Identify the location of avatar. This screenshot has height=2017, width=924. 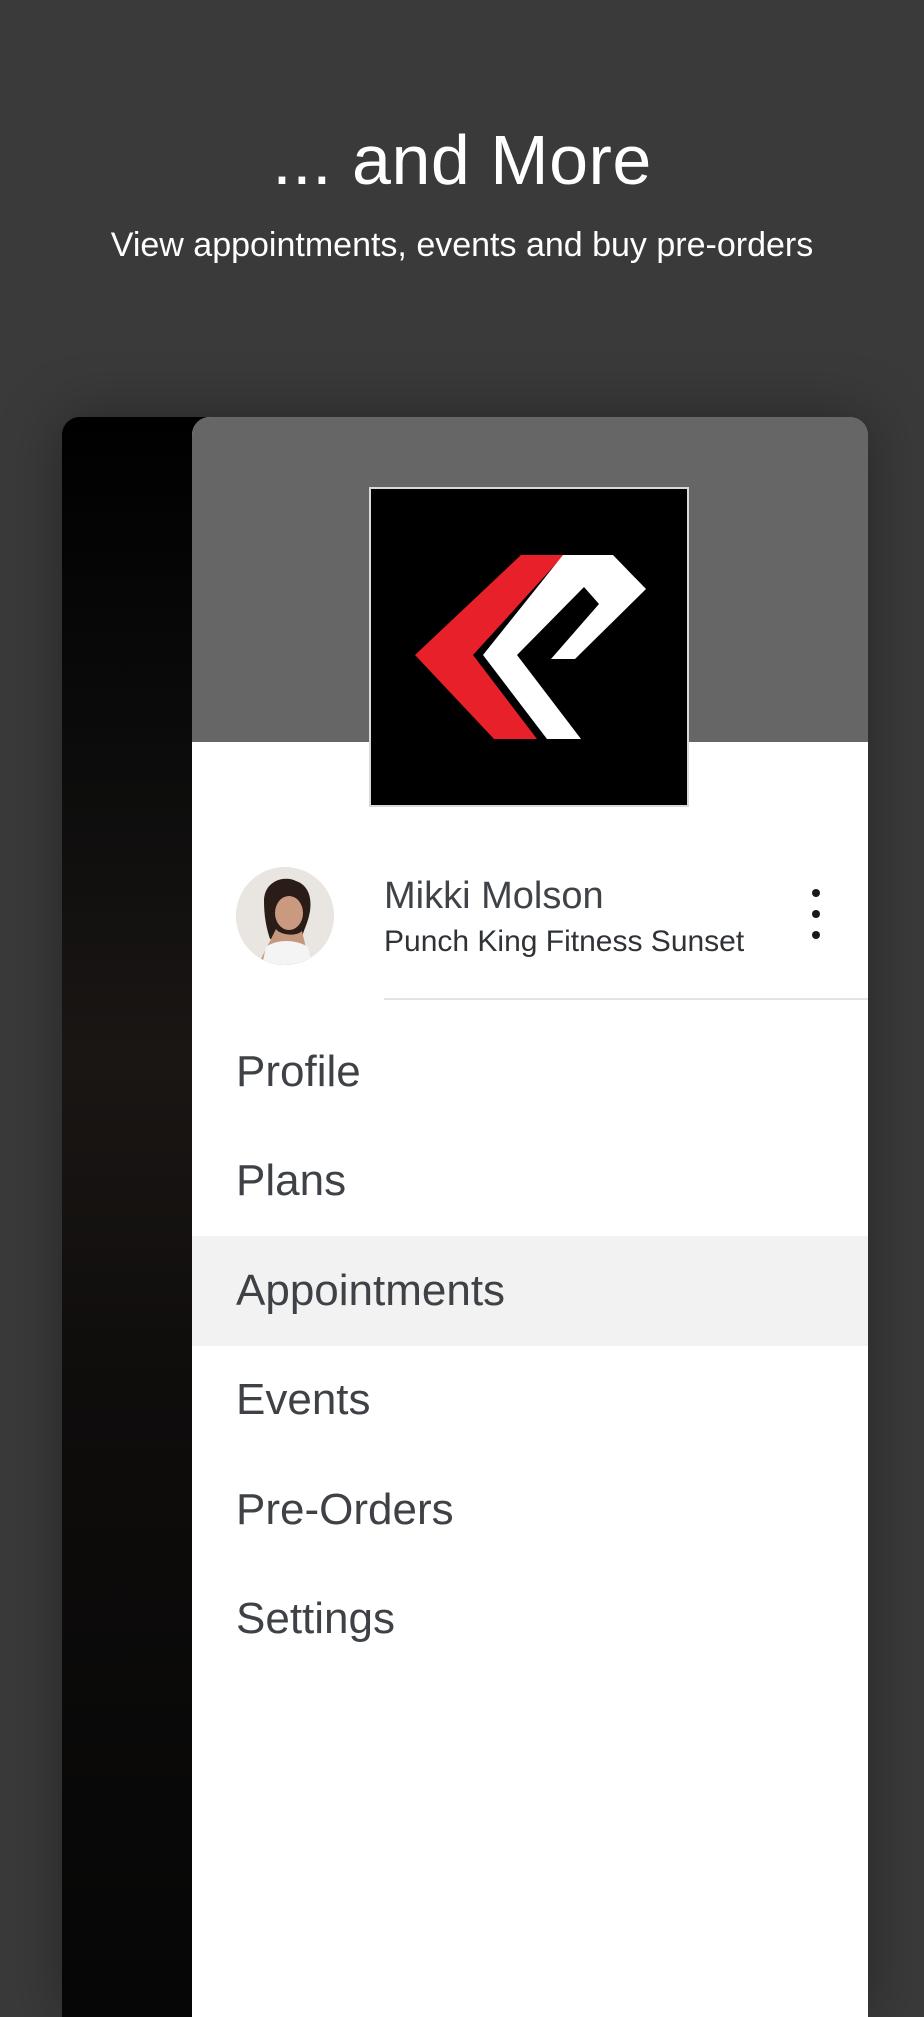
(285, 916).